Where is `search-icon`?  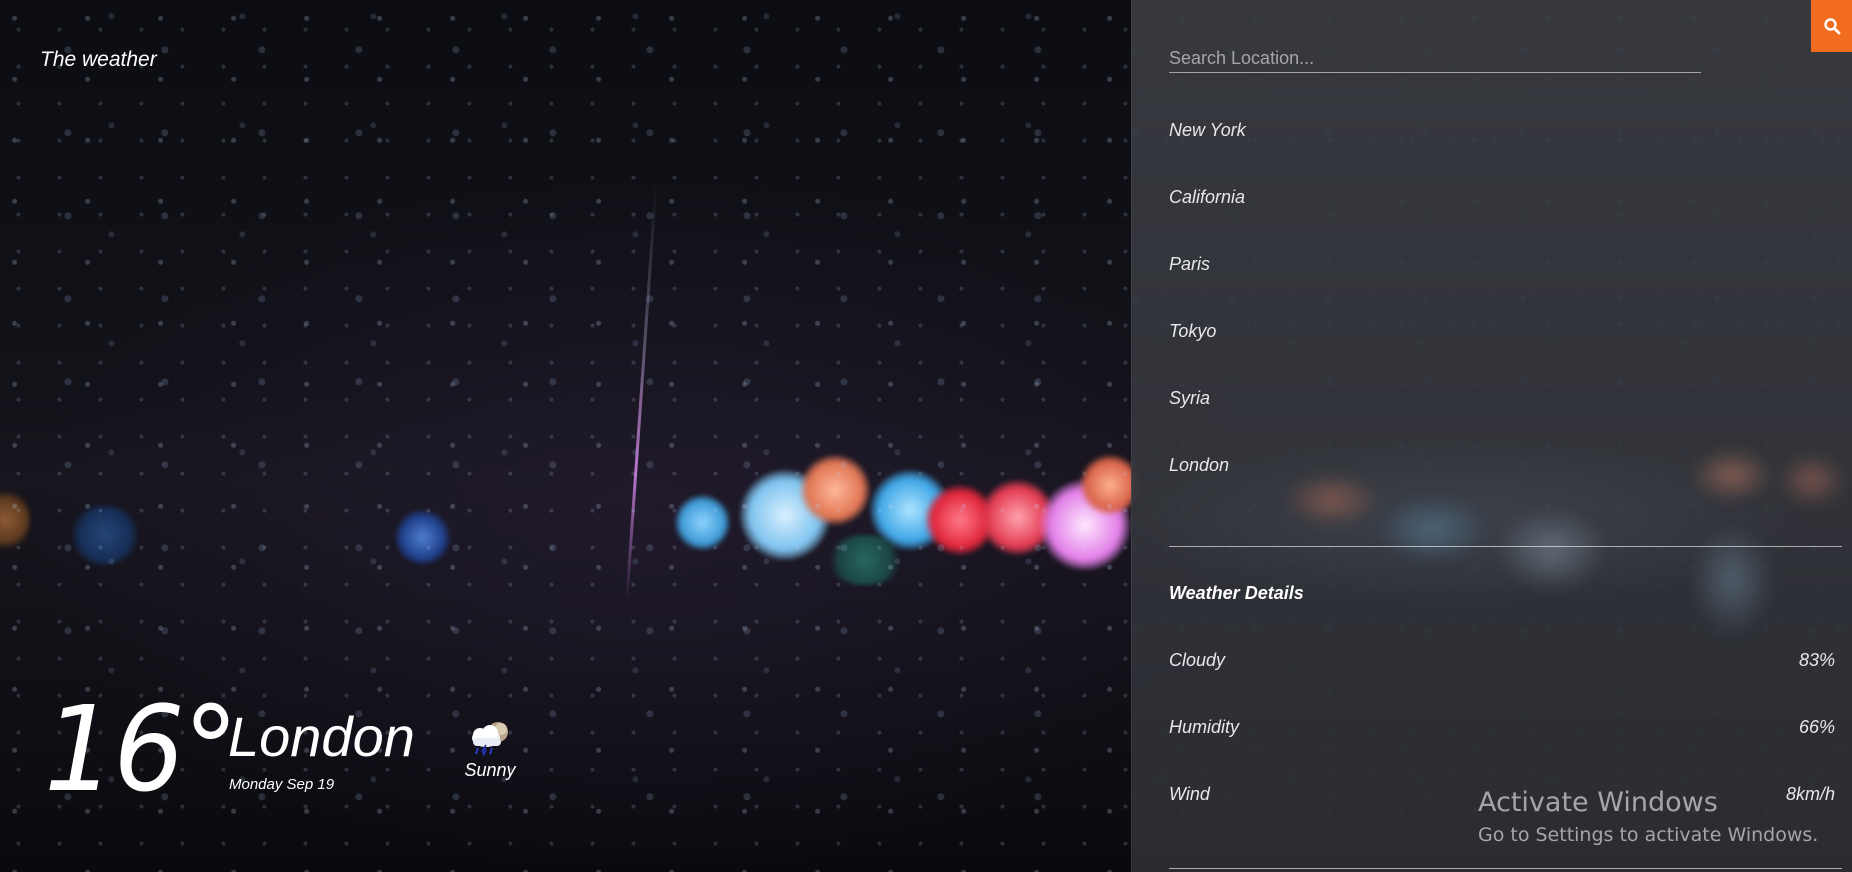
search-icon is located at coordinates (1832, 26).